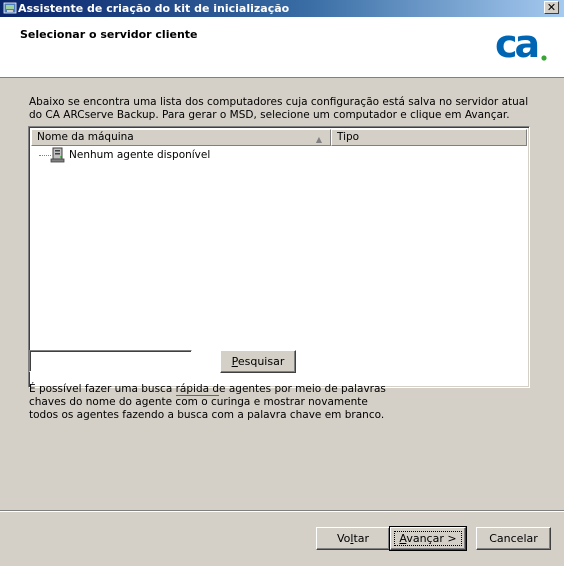 This screenshot has height=566, width=564. I want to click on list-item-label: Nenhum agente disponível, so click(140, 155).